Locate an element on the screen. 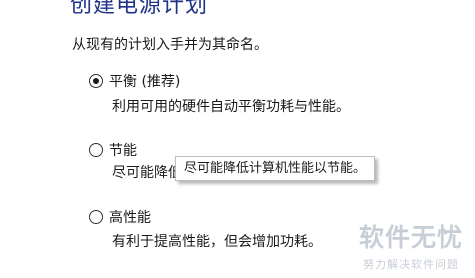 This screenshot has width=475, height=278. plan-label-power-saver: 节能 is located at coordinates (123, 151).